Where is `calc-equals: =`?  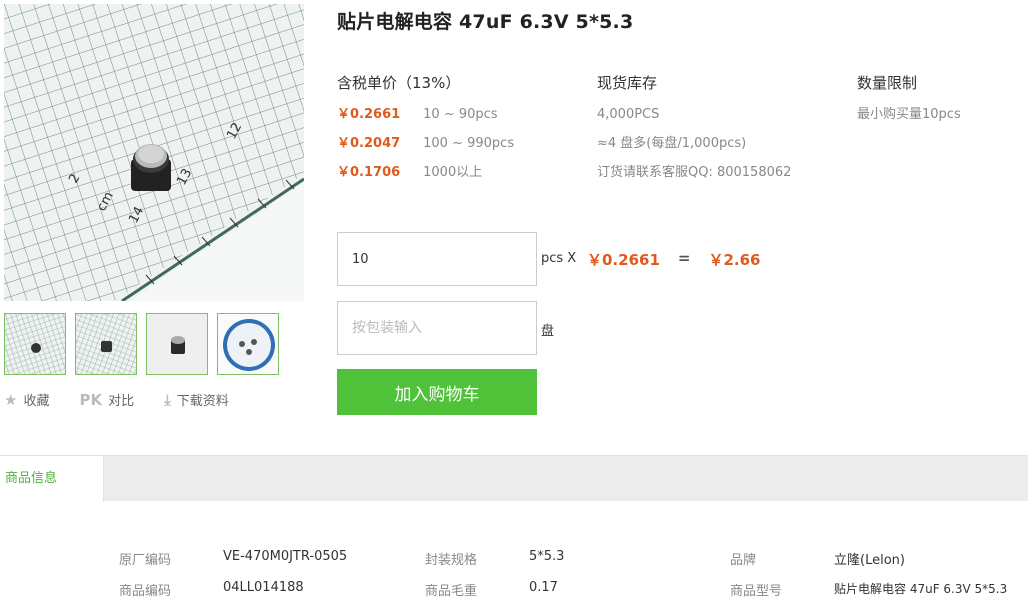
calc-equals: = is located at coordinates (684, 258).